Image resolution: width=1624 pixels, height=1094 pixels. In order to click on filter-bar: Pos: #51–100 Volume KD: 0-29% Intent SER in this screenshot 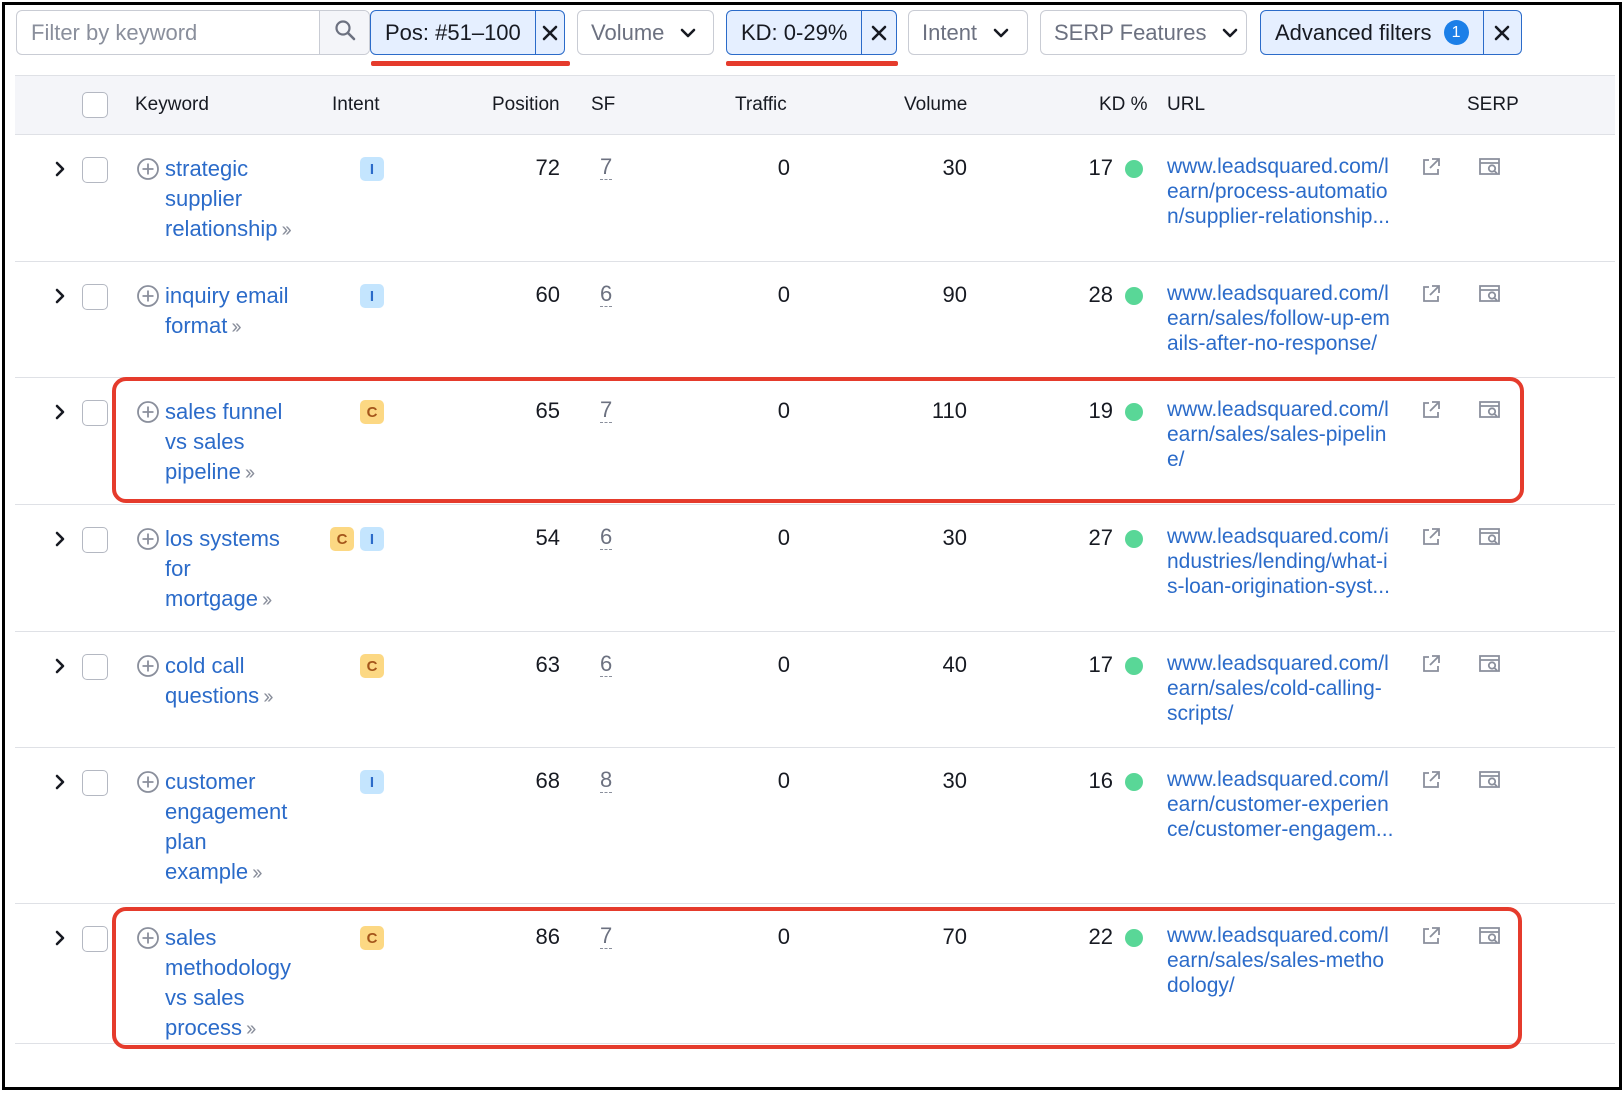, I will do `click(812, 40)`.